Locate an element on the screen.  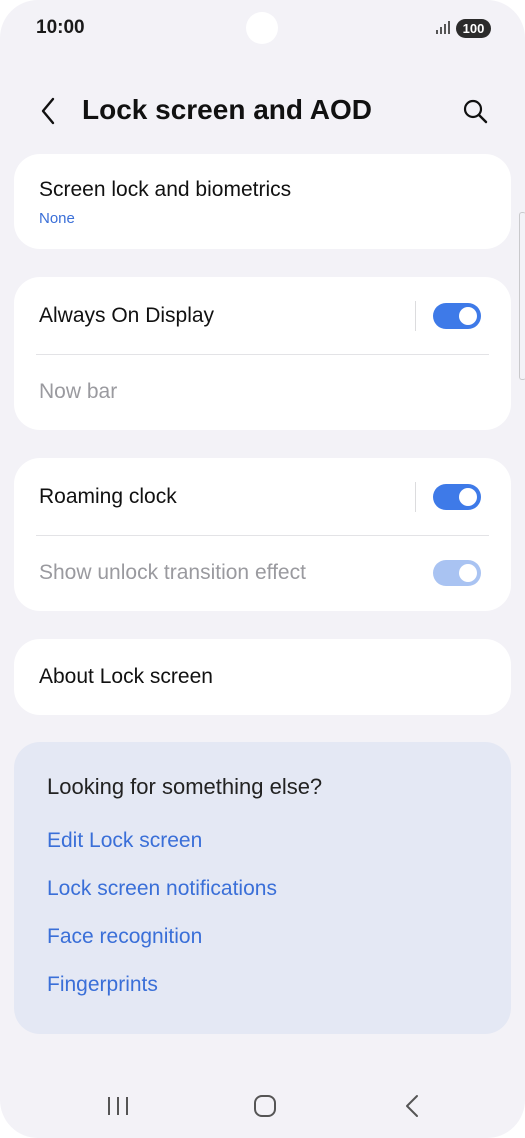
back-button is located at coordinates (48, 111).